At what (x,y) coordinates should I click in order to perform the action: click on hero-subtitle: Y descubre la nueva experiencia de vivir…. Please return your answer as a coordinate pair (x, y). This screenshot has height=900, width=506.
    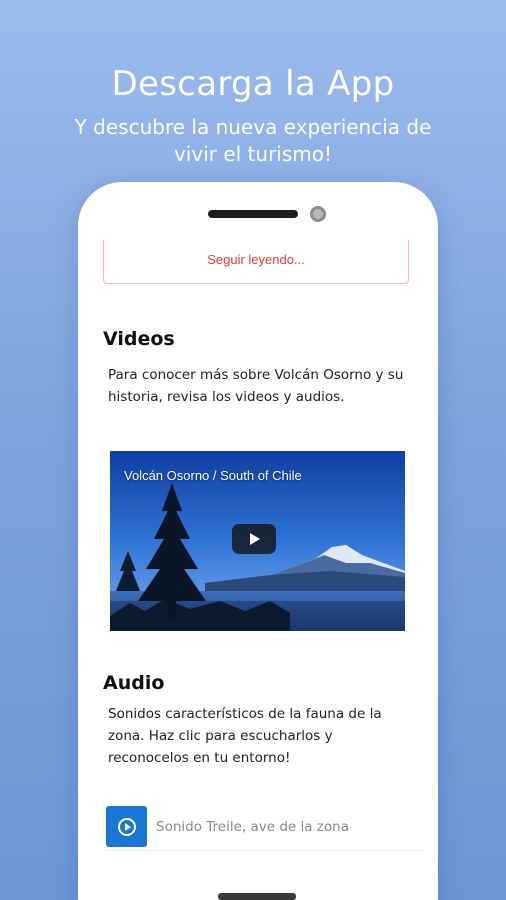
    Looking at the image, I should click on (253, 140).